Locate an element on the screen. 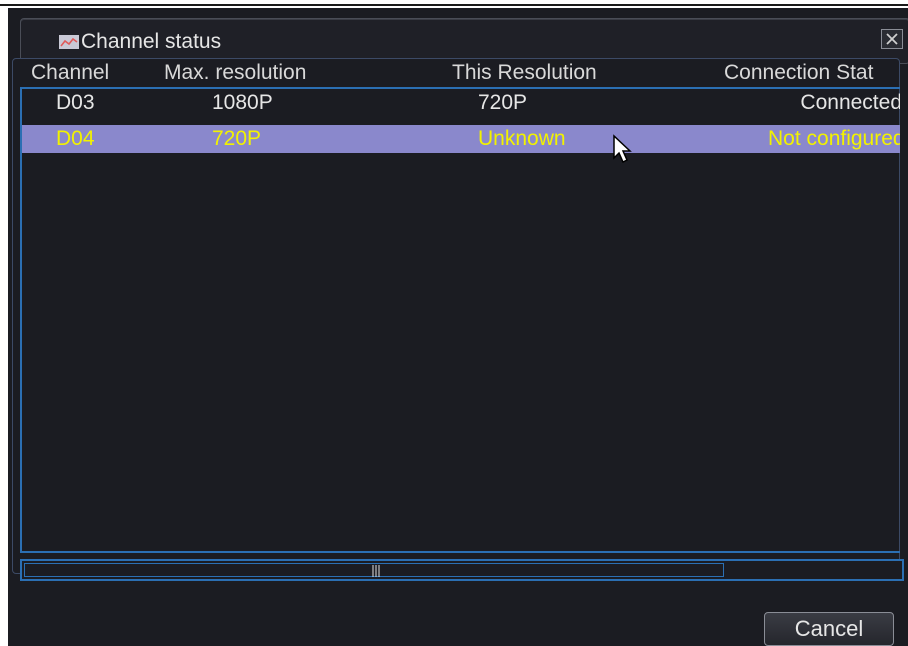  close-button is located at coordinates (892, 39).